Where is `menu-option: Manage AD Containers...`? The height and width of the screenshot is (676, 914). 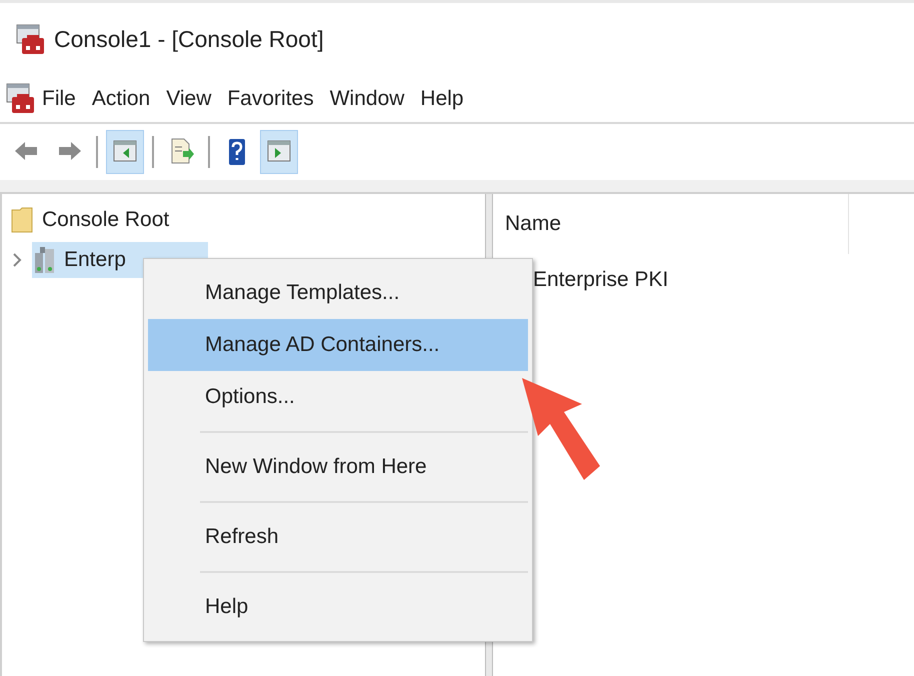
menu-option: Manage AD Containers... is located at coordinates (338, 345).